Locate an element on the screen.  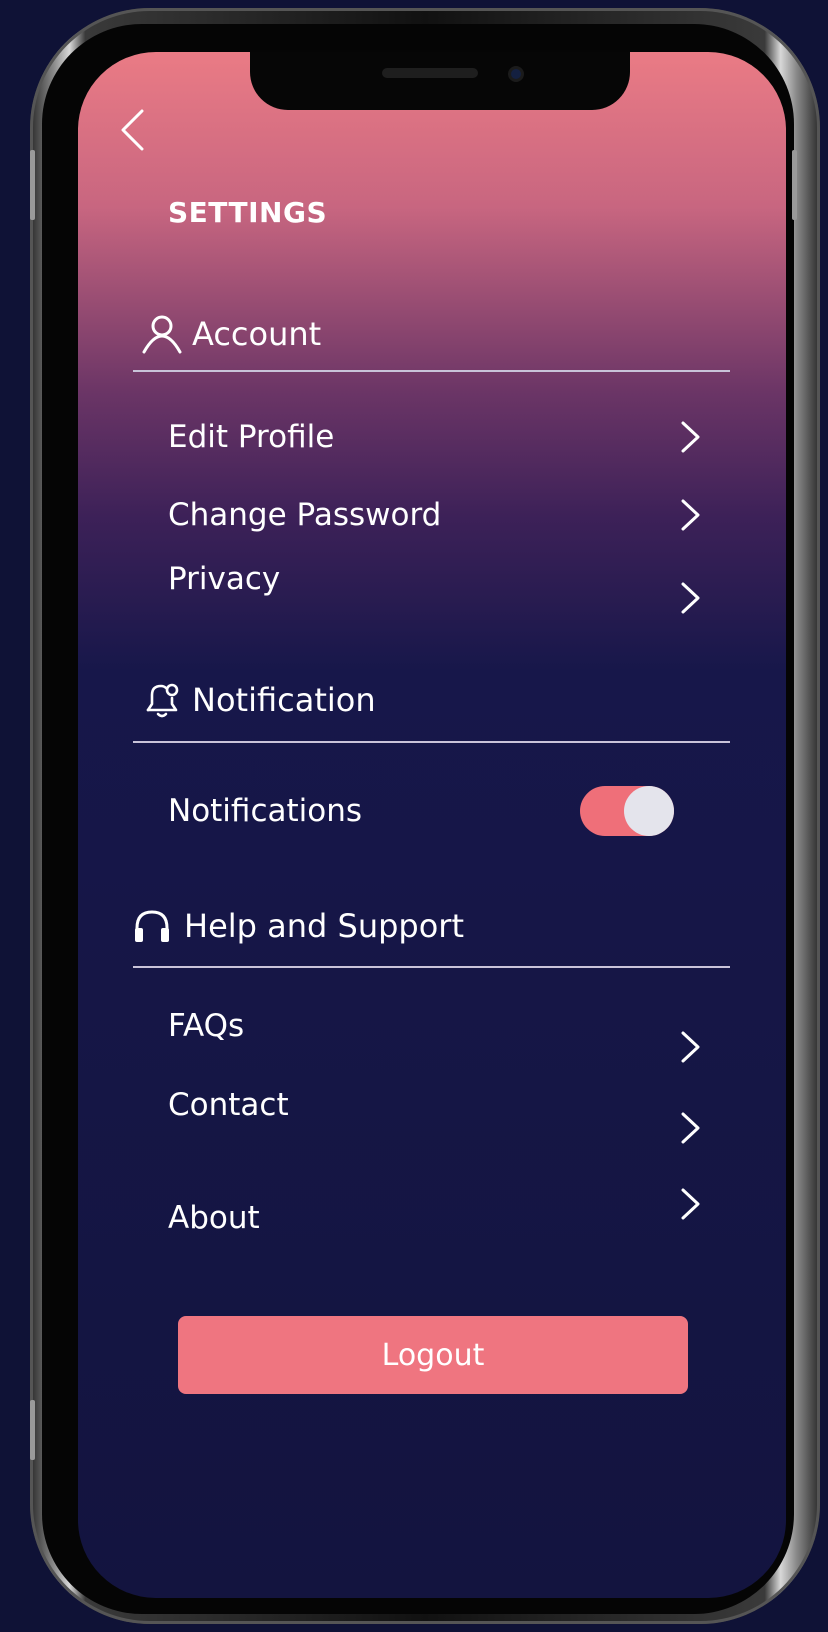
menu-item-change-password: Change Password is located at coordinates (435, 515).